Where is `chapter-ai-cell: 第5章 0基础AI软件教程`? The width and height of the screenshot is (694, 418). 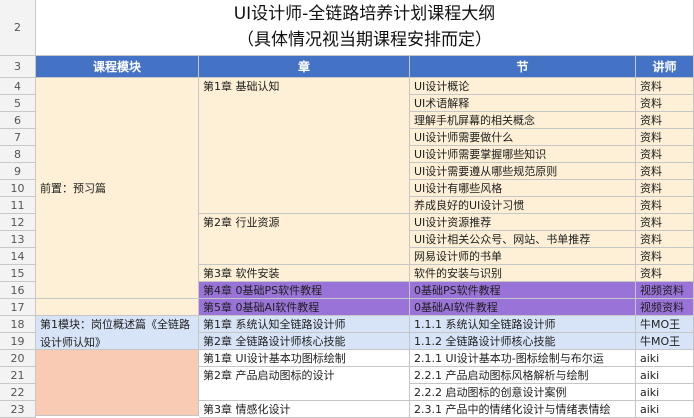 chapter-ai-cell: 第5章 0基础AI软件教程 is located at coordinates (304, 307).